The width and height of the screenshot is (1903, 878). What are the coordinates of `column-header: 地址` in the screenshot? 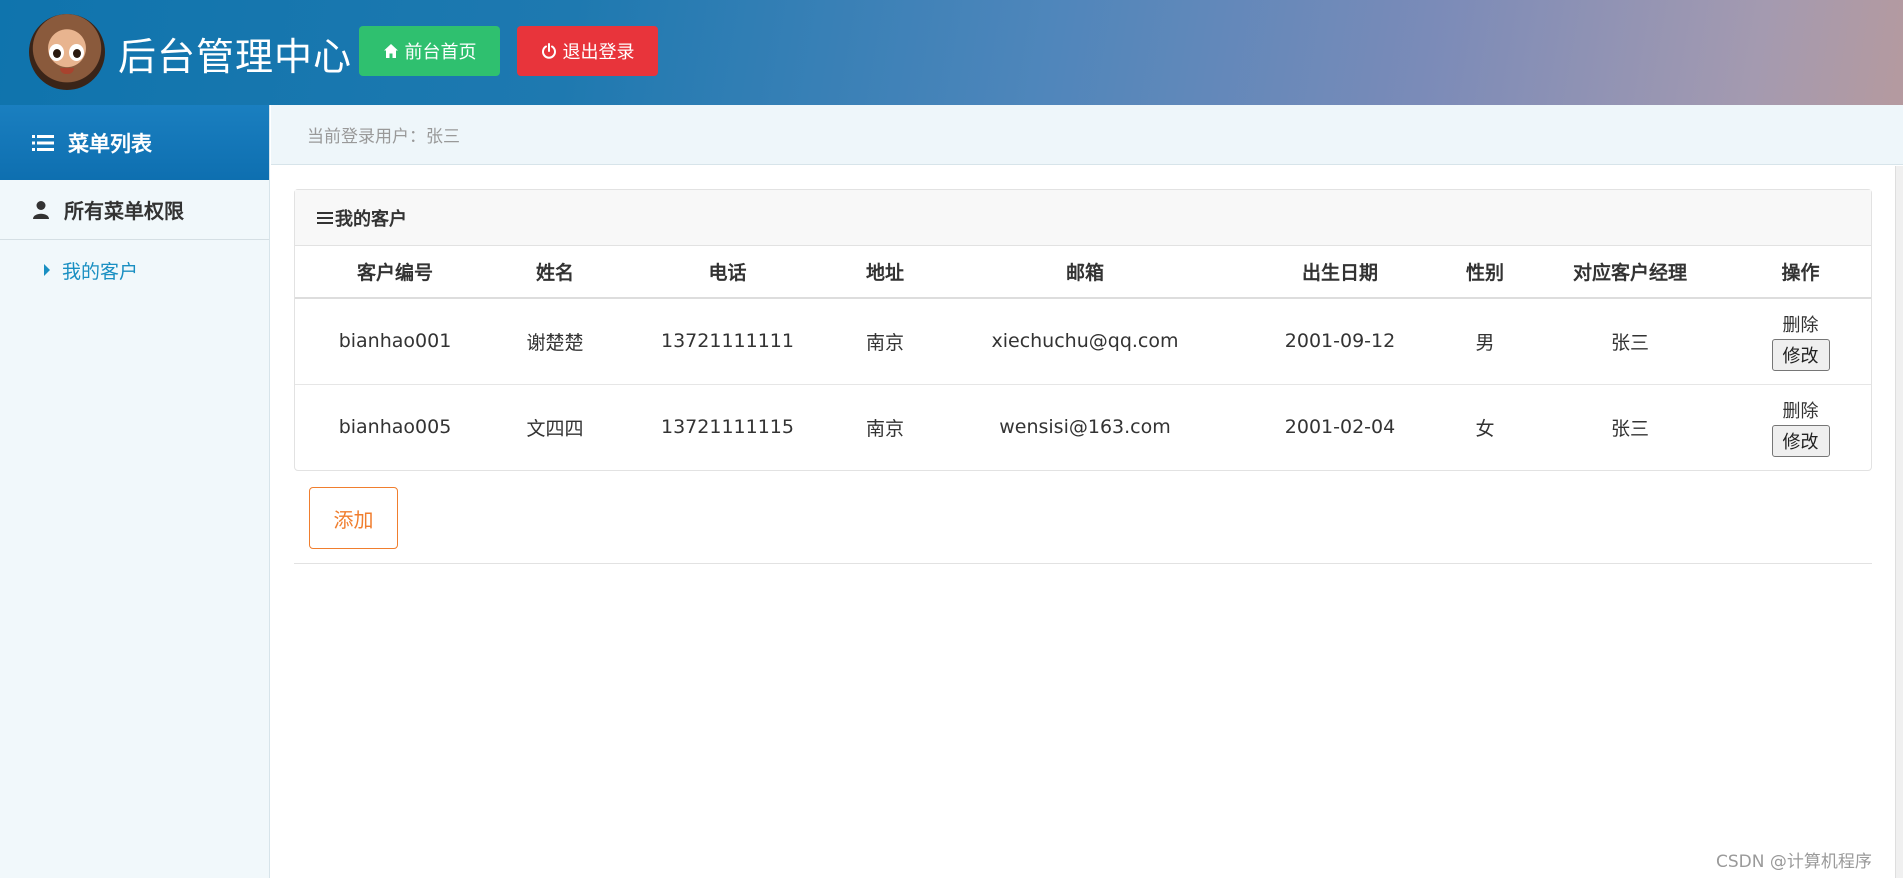 It's located at (885, 272).